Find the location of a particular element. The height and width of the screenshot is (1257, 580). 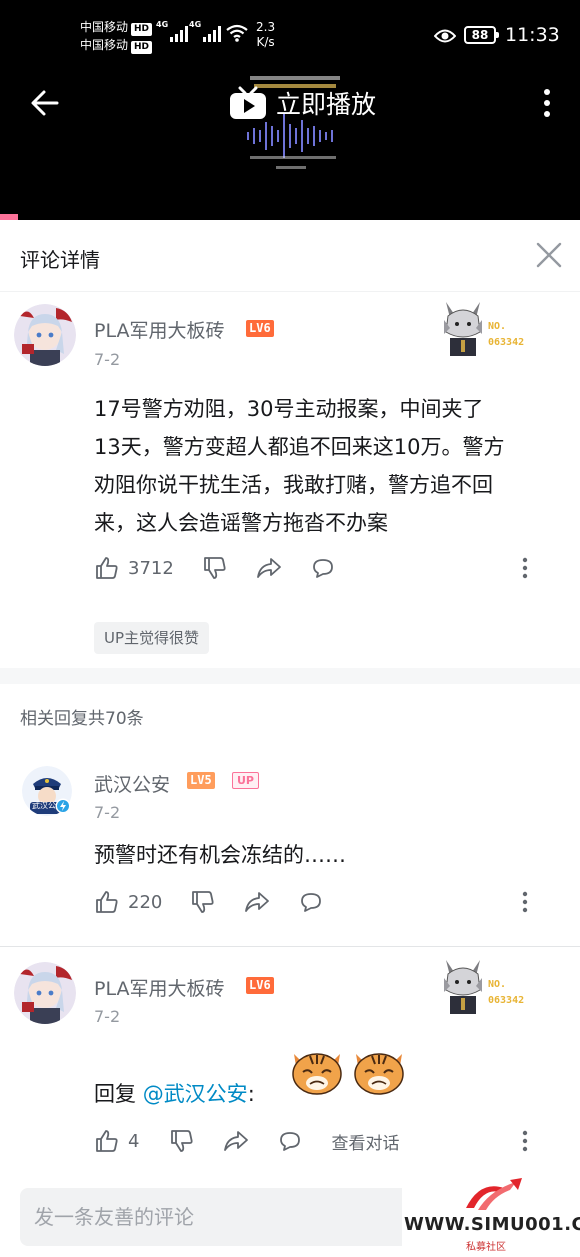

up-liked-badge: UP主觉得很赞 is located at coordinates (152, 638).